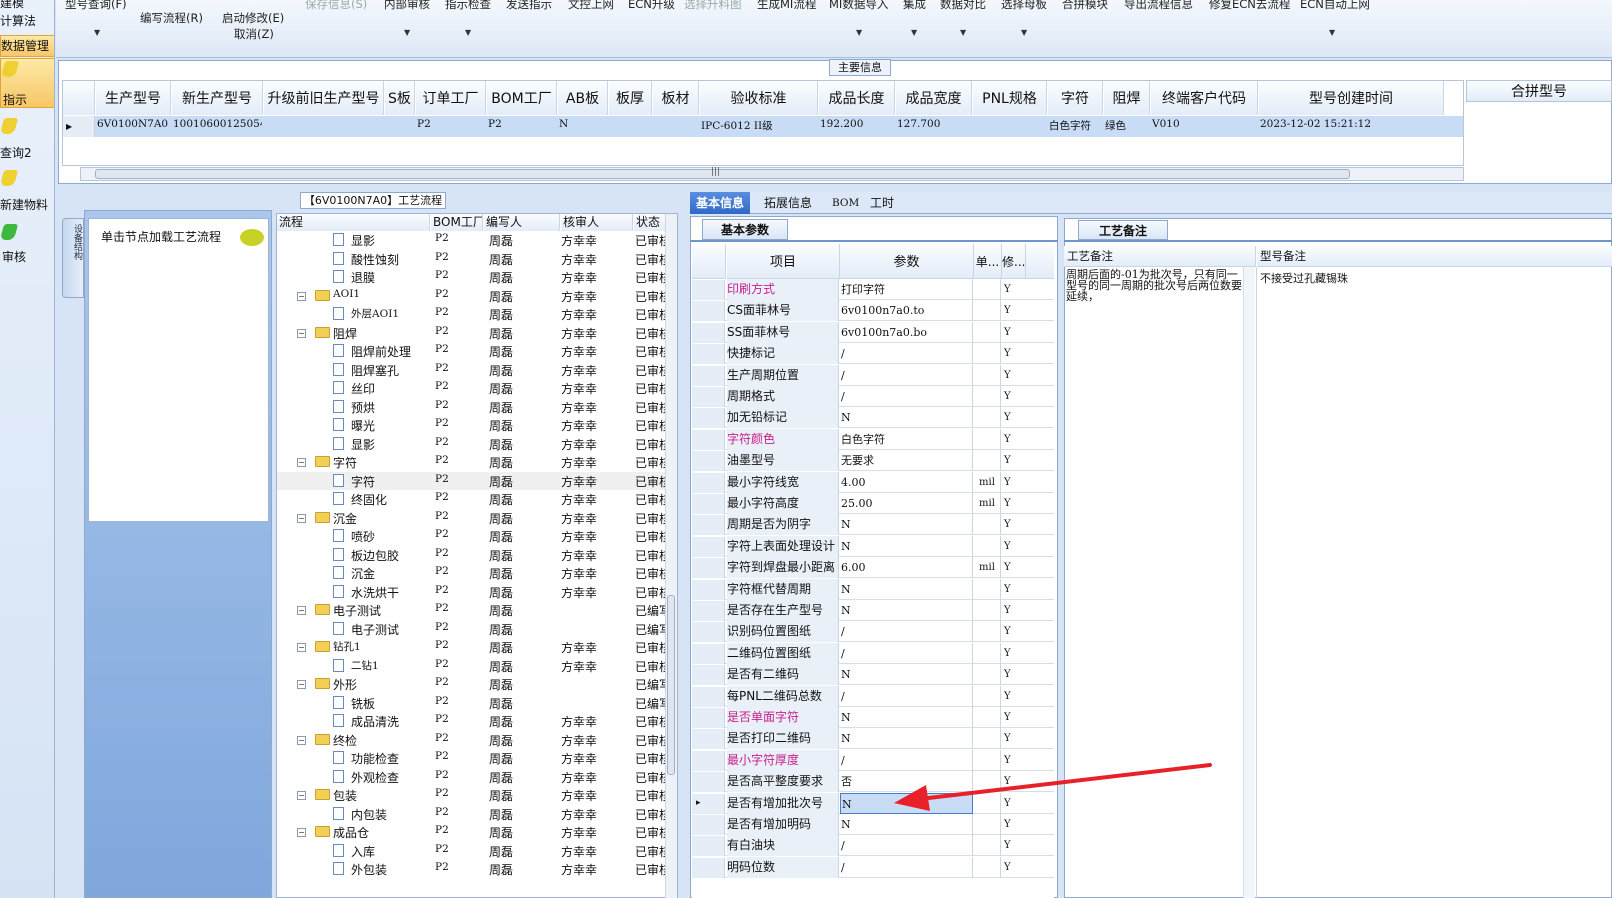 The height and width of the screenshot is (898, 1612). I want to click on col-header: 终端客户代码, so click(1204, 98).